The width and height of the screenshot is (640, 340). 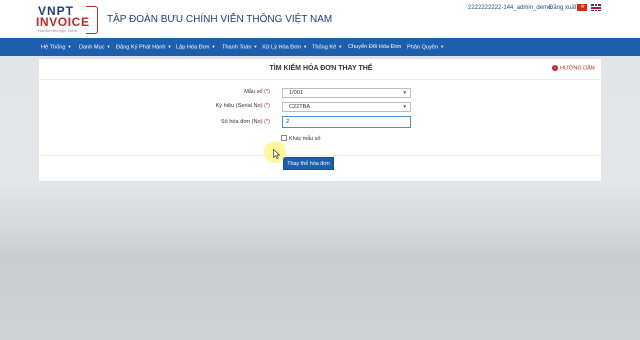 I want to click on nav-item-danh-muc: Danh Mục ▼, so click(x=94, y=47).